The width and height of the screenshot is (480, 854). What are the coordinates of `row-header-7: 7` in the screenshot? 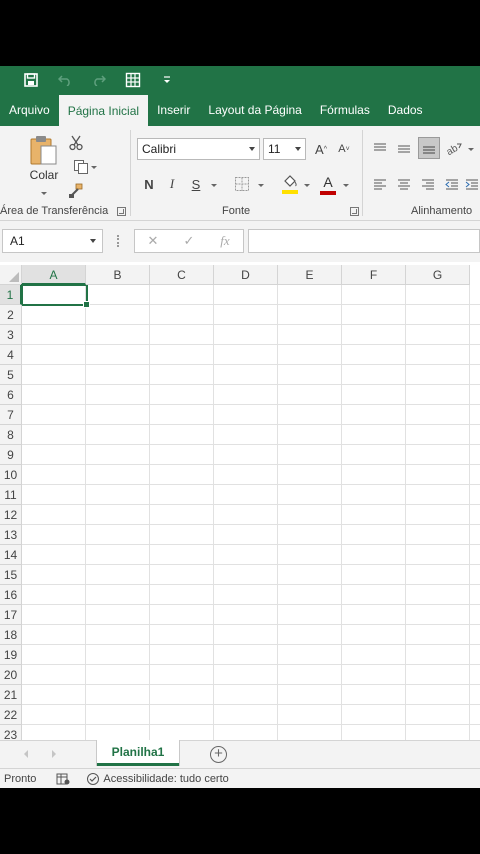 It's located at (11, 415).